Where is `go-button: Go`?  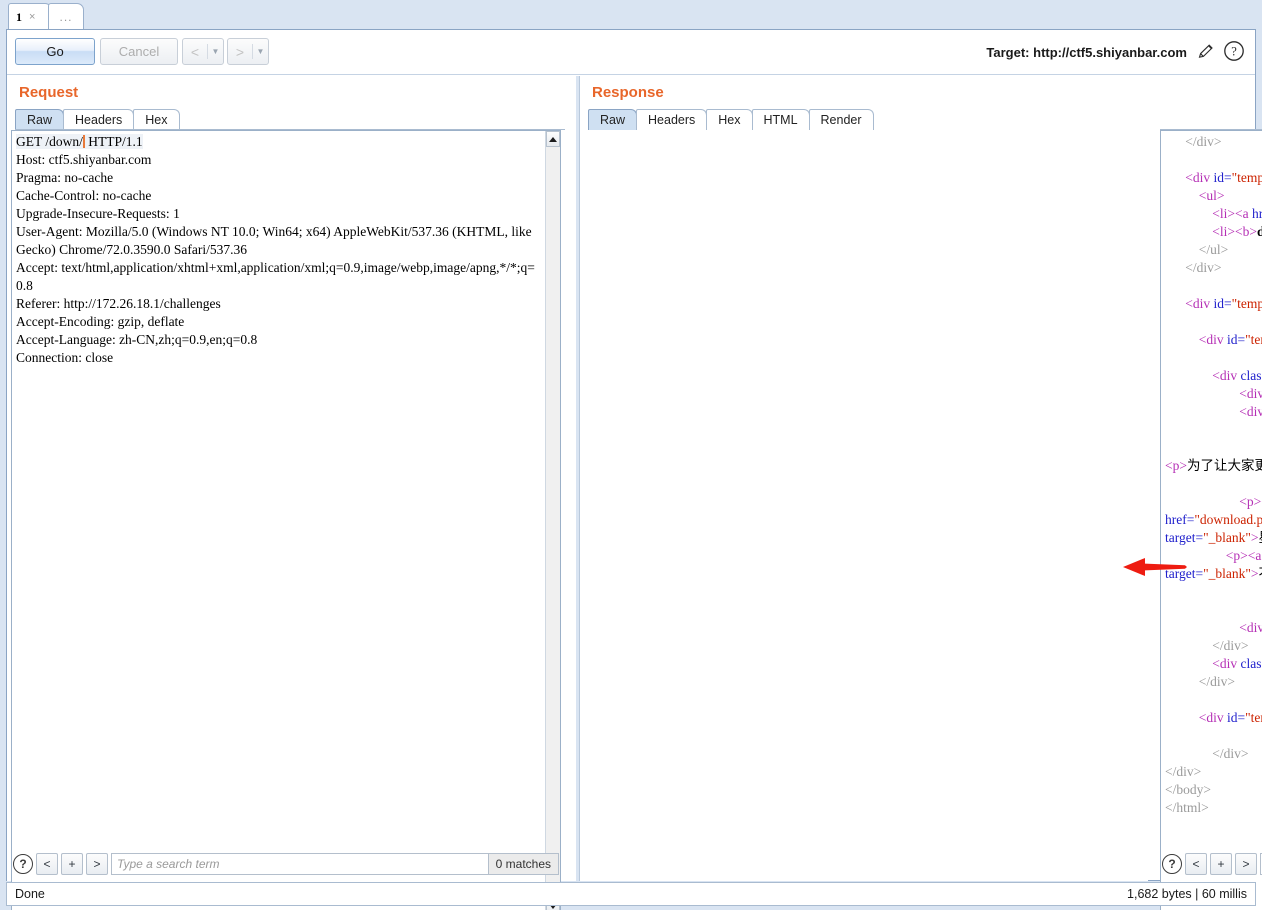 go-button: Go is located at coordinates (55, 51).